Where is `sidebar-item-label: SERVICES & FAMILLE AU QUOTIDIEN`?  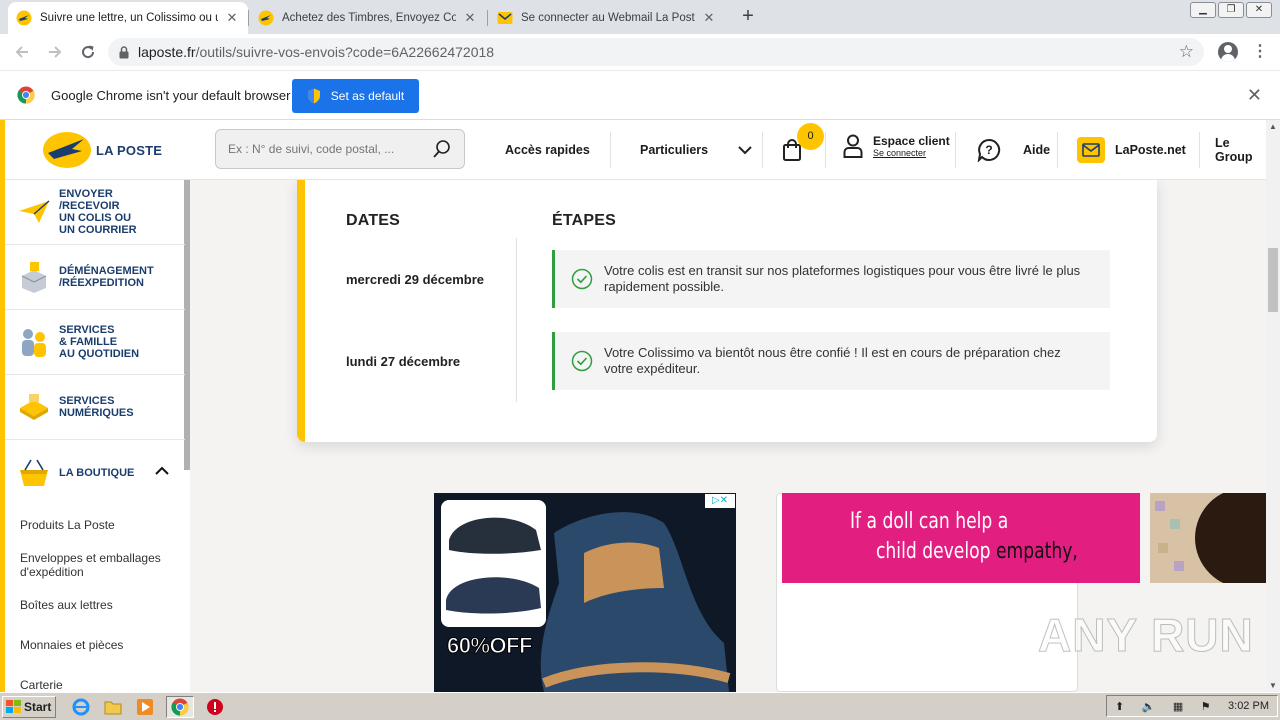 sidebar-item-label: SERVICES & FAMILLE AU QUOTIDIEN is located at coordinates (99, 342).